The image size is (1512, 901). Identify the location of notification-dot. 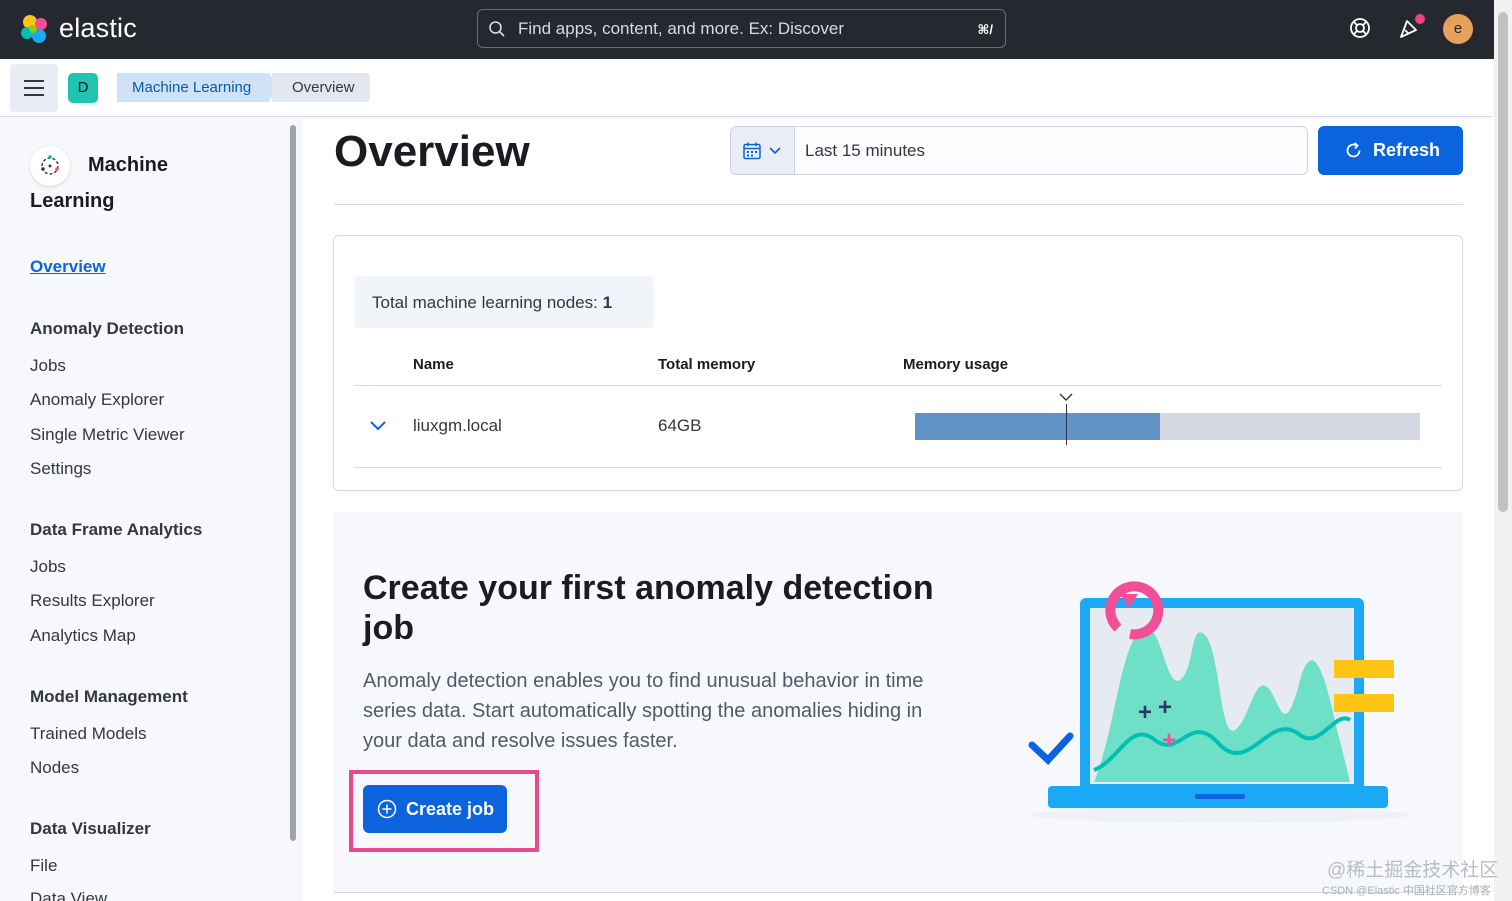
(1420, 19).